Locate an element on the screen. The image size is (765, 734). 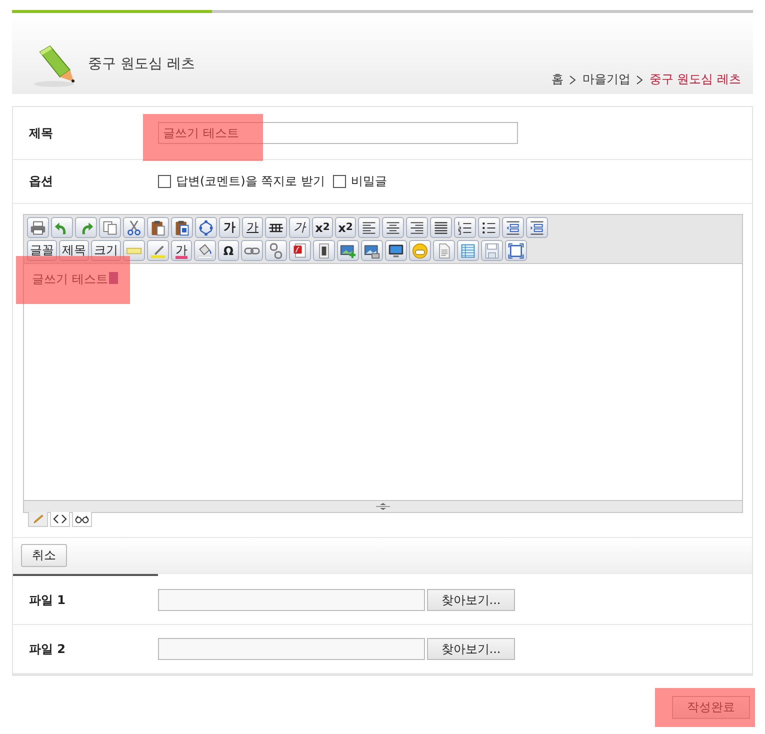
monitor-icon is located at coordinates (396, 250).